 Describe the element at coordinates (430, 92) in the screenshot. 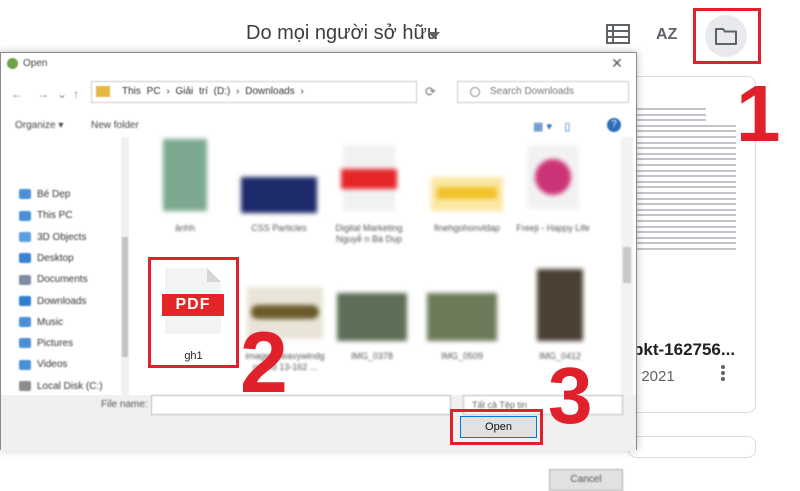

I see `refresh-icon: ⟳` at that location.